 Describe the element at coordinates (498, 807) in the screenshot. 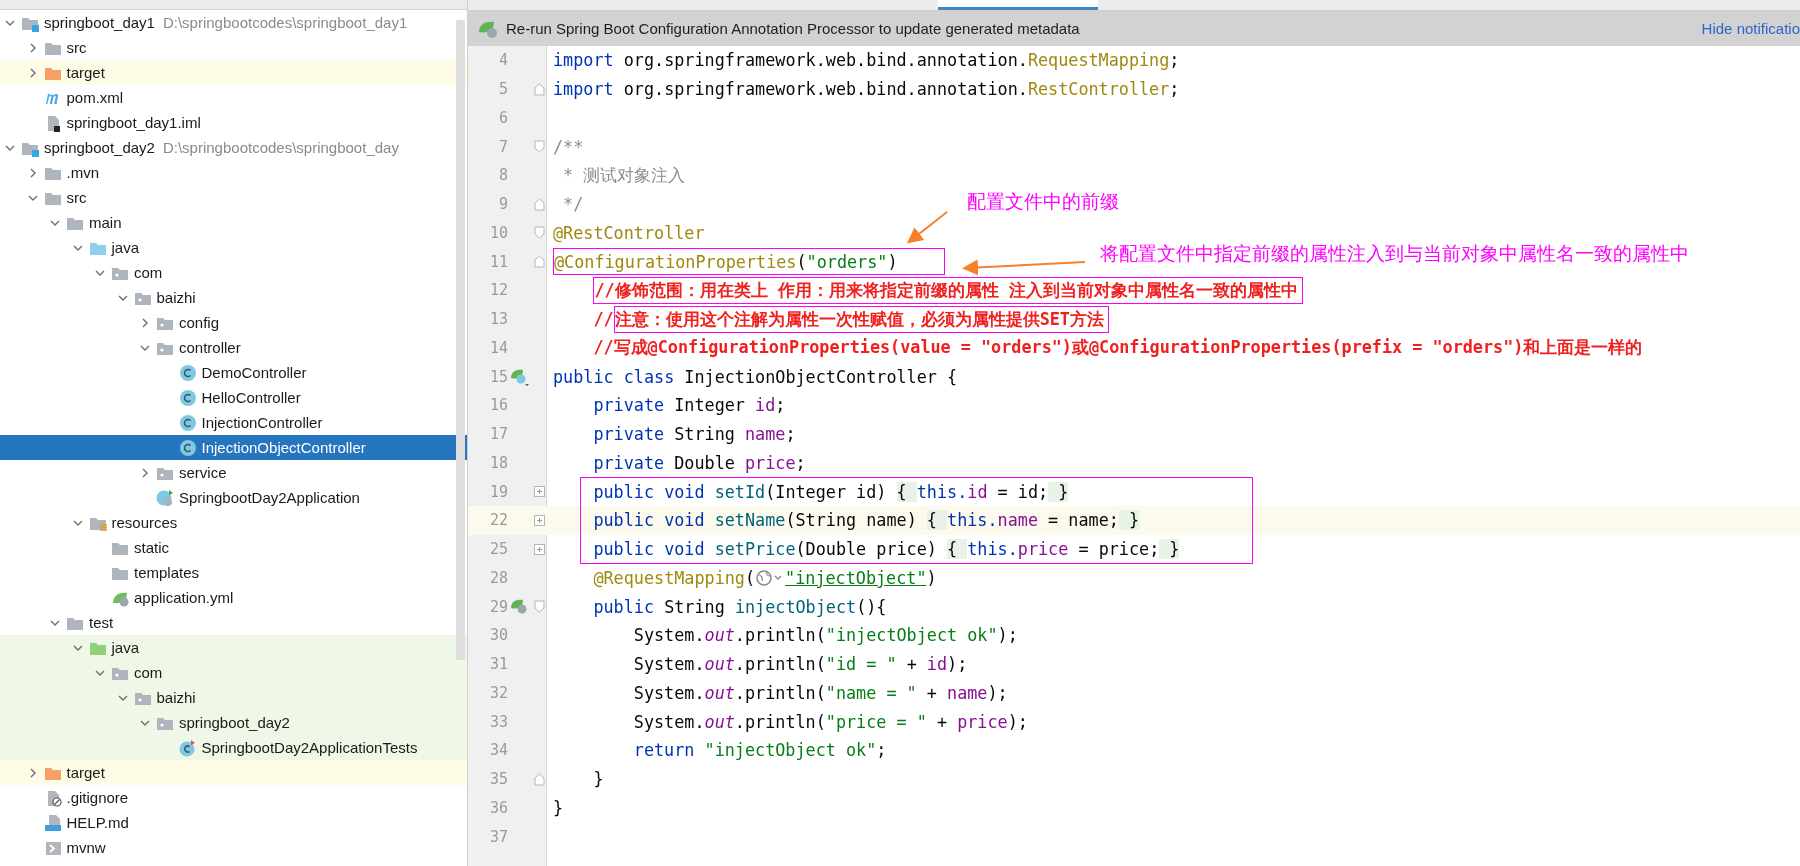

I see `line-number: 36` at that location.